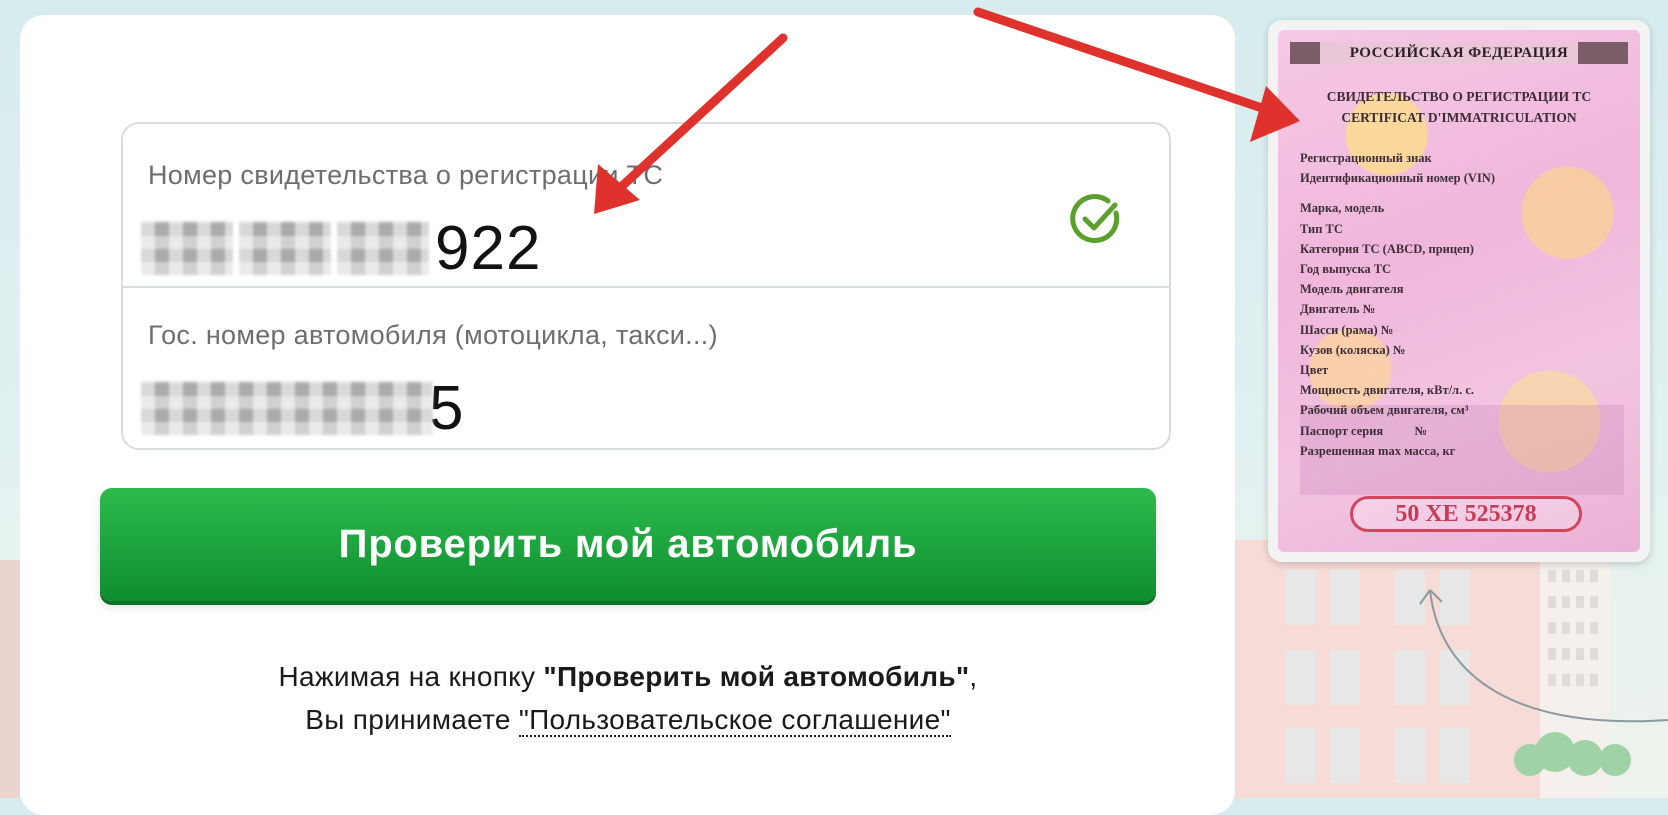 The width and height of the screenshot is (1668, 815). What do you see at coordinates (646, 206) in the screenshot?
I see `sts-field: Номер свидетельства о регистрации ТС 922` at bounding box center [646, 206].